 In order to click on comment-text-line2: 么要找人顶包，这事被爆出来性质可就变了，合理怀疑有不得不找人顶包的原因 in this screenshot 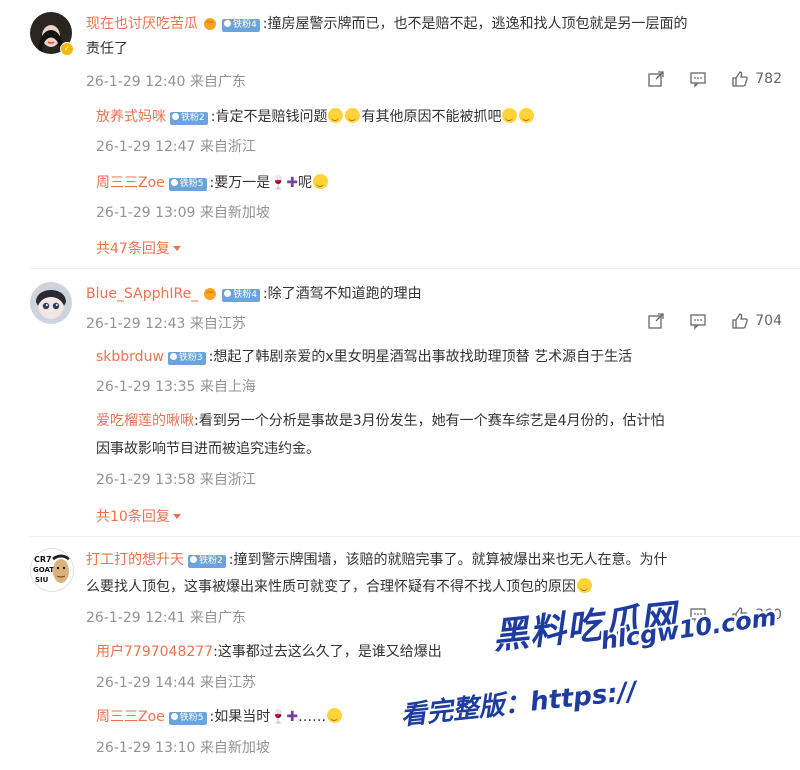, I will do `click(433, 587)`.